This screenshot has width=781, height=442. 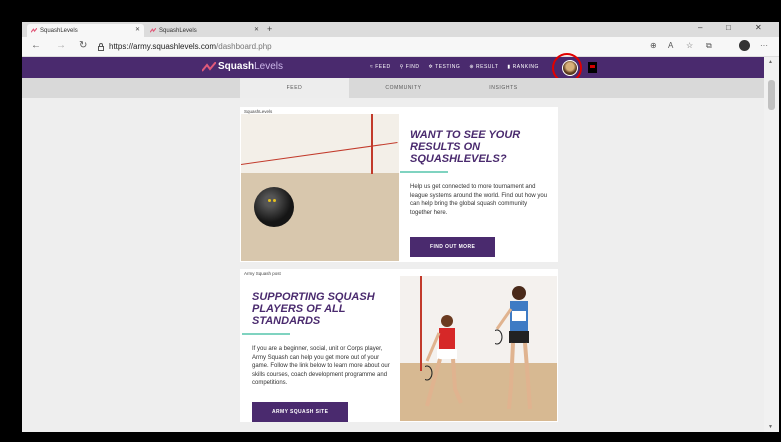 I want to click on tab-feed: FEED, so click(x=294, y=88).